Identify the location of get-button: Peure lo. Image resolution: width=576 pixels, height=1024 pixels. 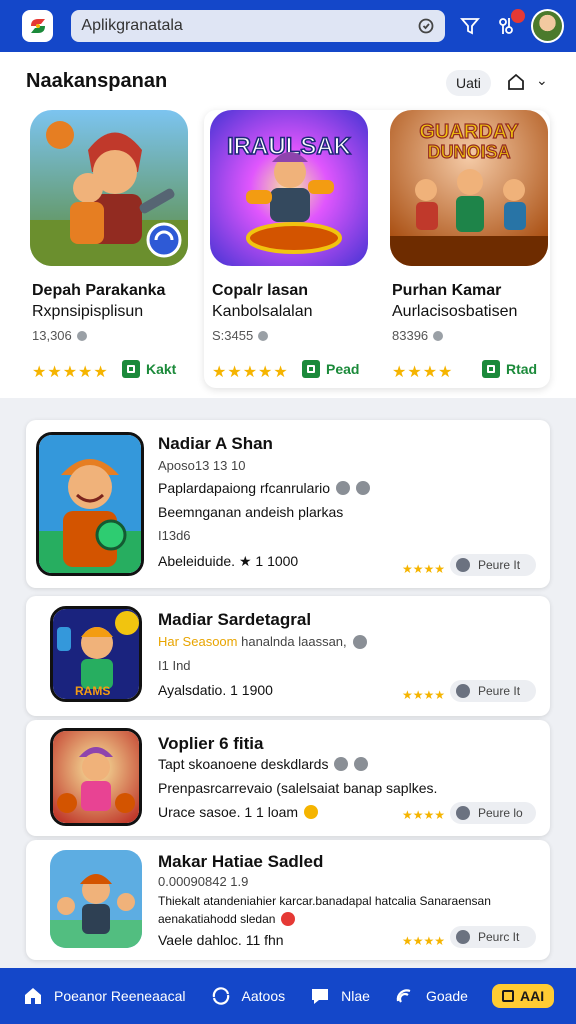
(493, 813).